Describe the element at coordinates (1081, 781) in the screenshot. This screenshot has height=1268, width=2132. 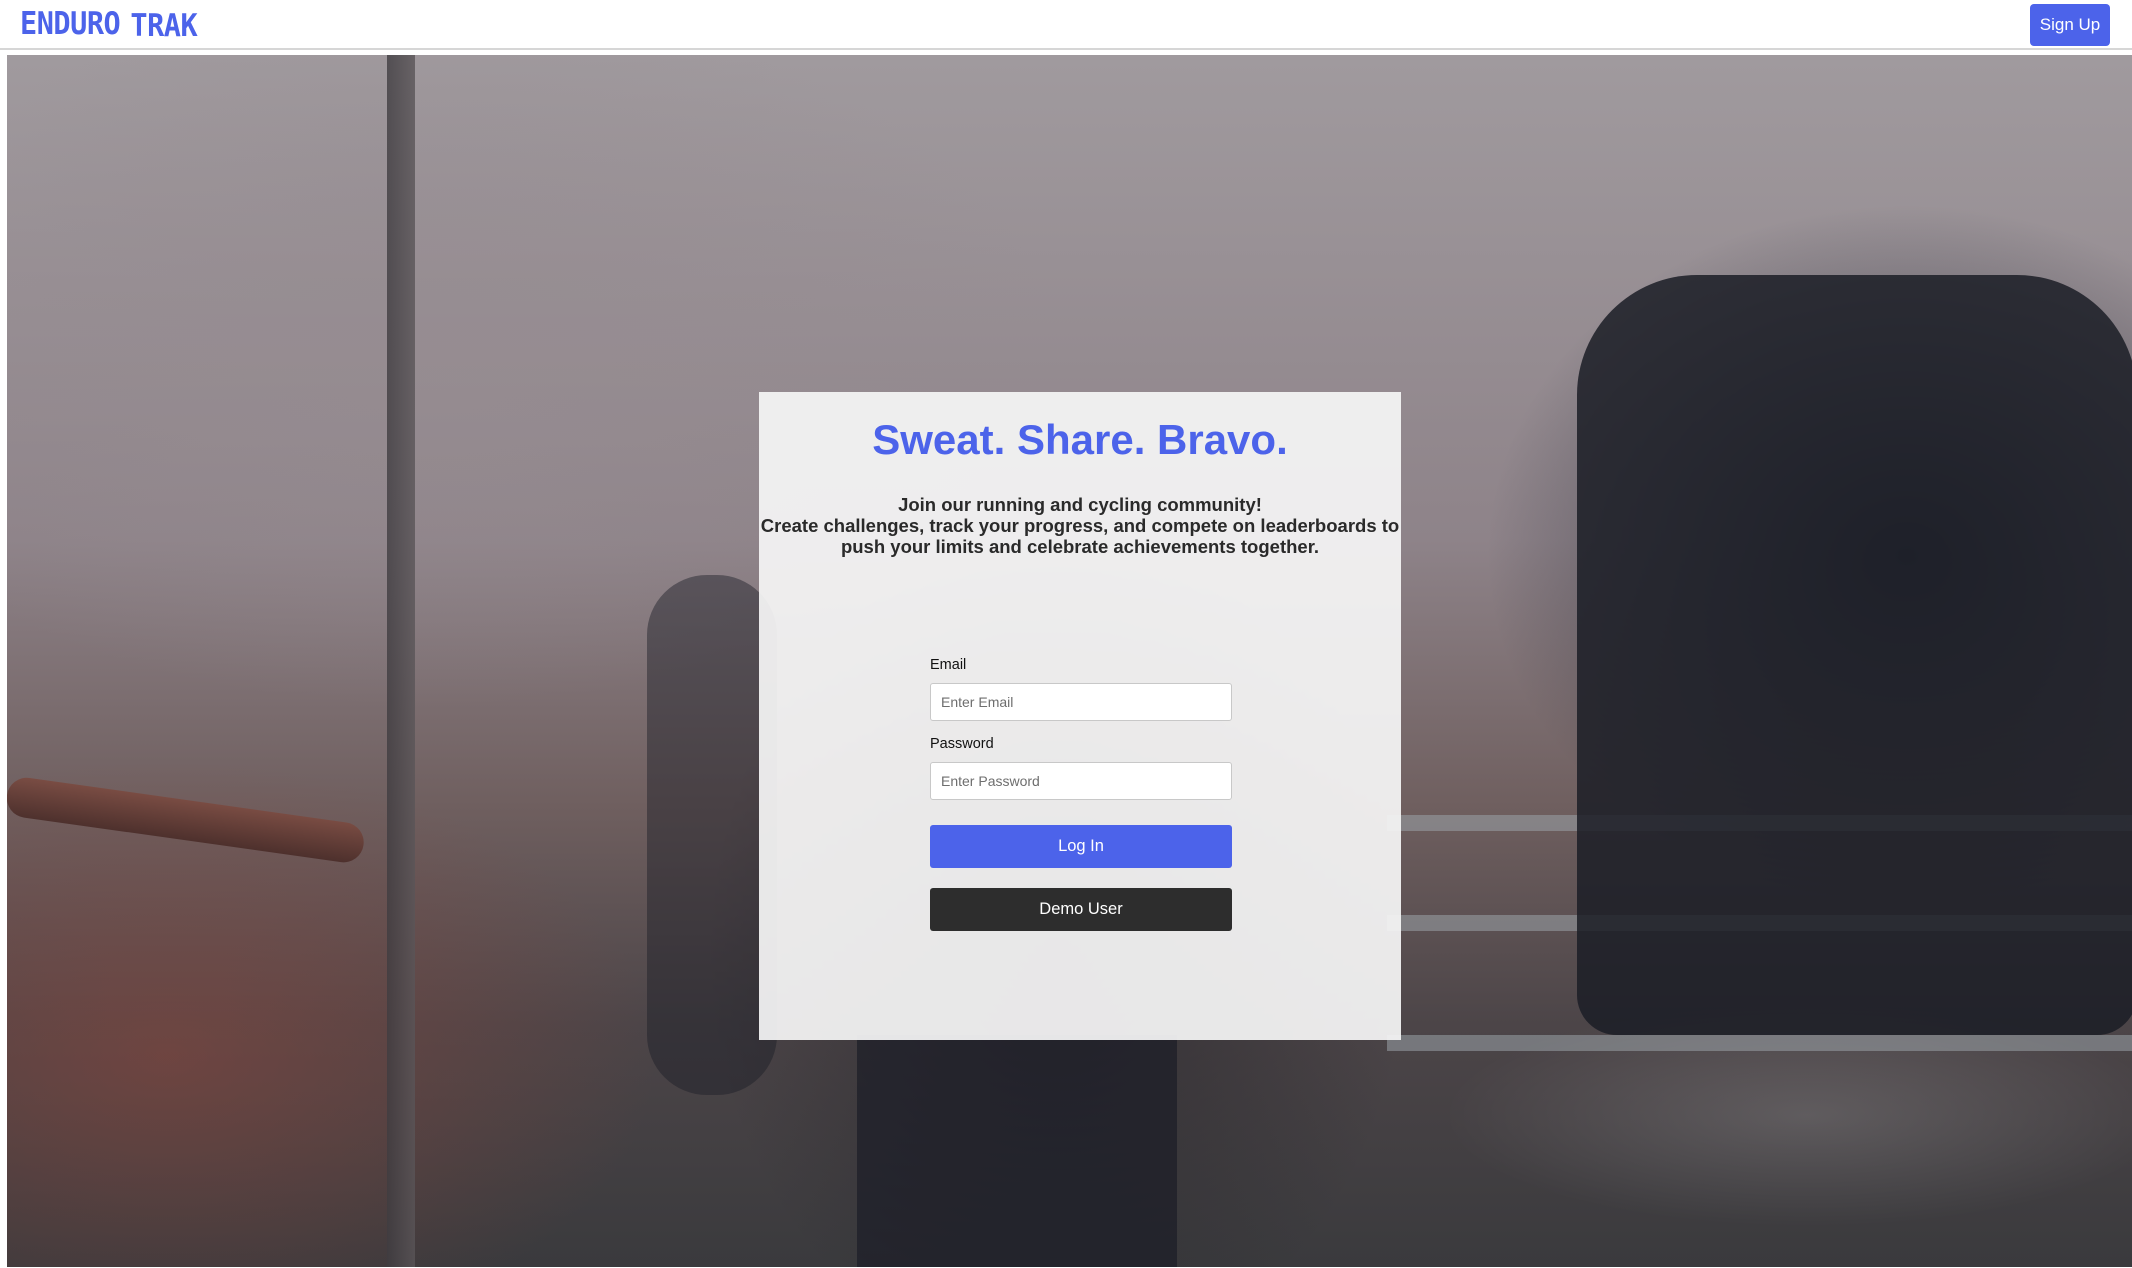
I see `password-field` at that location.